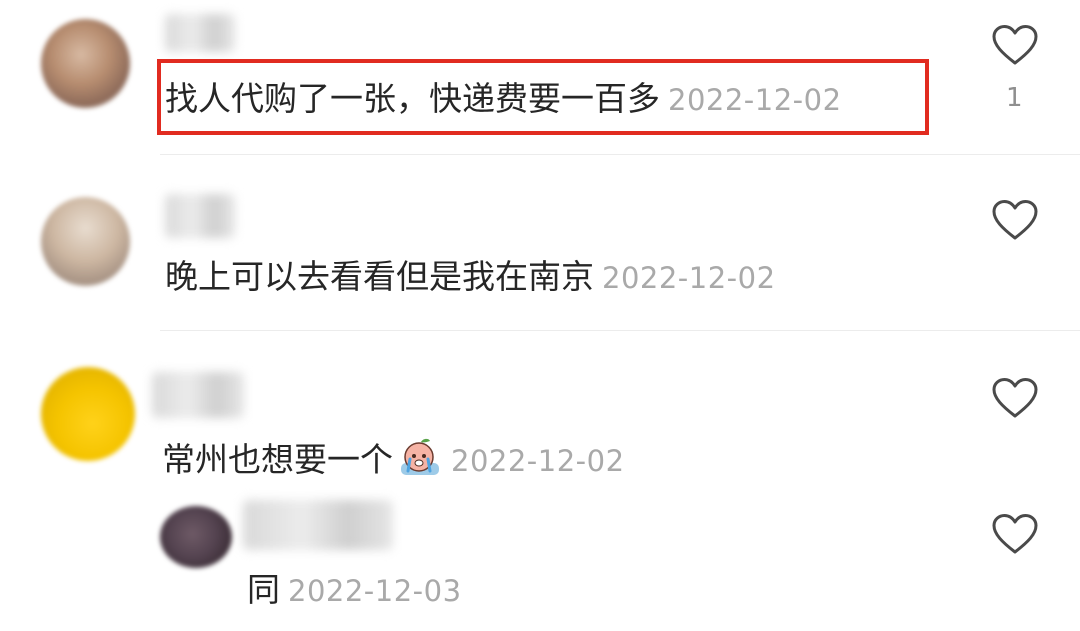 The width and height of the screenshot is (1080, 631). I want to click on comment-text: 找人代购了一张，快递费要一百多 2022-12-02, so click(503, 98).